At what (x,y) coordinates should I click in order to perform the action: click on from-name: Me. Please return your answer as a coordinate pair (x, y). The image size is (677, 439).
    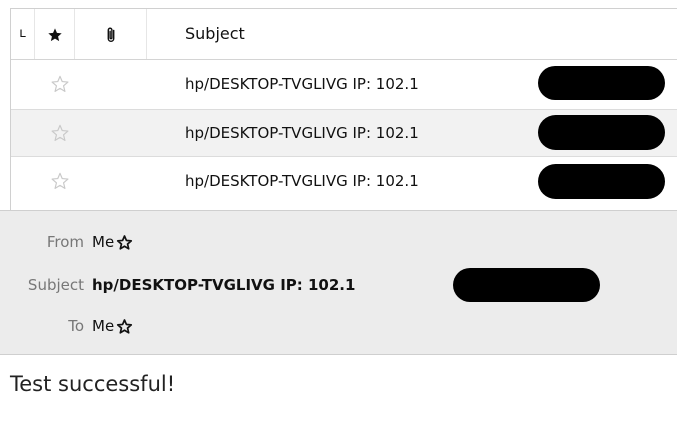
    Looking at the image, I should click on (103, 242).